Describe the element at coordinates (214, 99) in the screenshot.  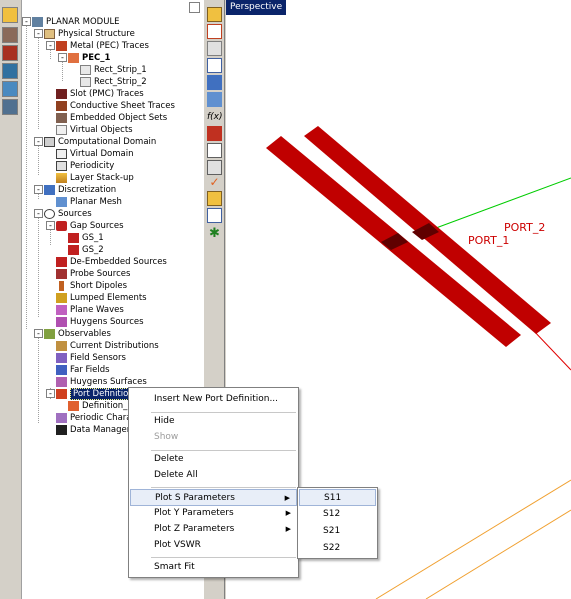
I see `grid-alt-icon` at that location.